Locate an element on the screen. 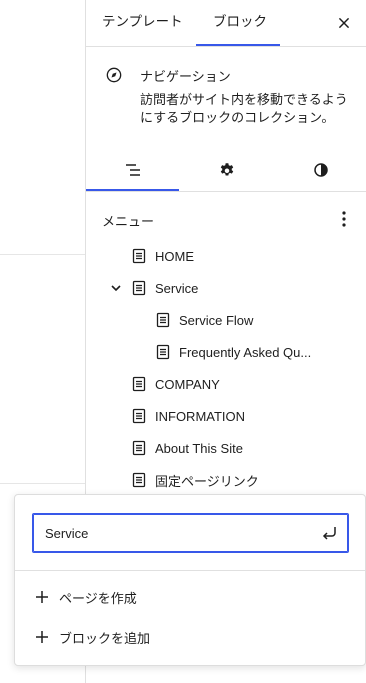 Image resolution: width=366 pixels, height=683 pixels. create-page-button: ページを作成 is located at coordinates (86, 597).